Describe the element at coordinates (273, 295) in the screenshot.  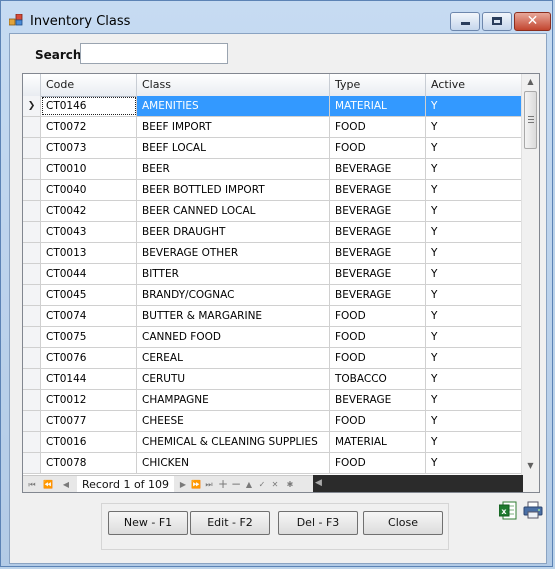
I see `table-row: CT0045 BRANDY/COGNAC BEVERAGE Y` at that location.